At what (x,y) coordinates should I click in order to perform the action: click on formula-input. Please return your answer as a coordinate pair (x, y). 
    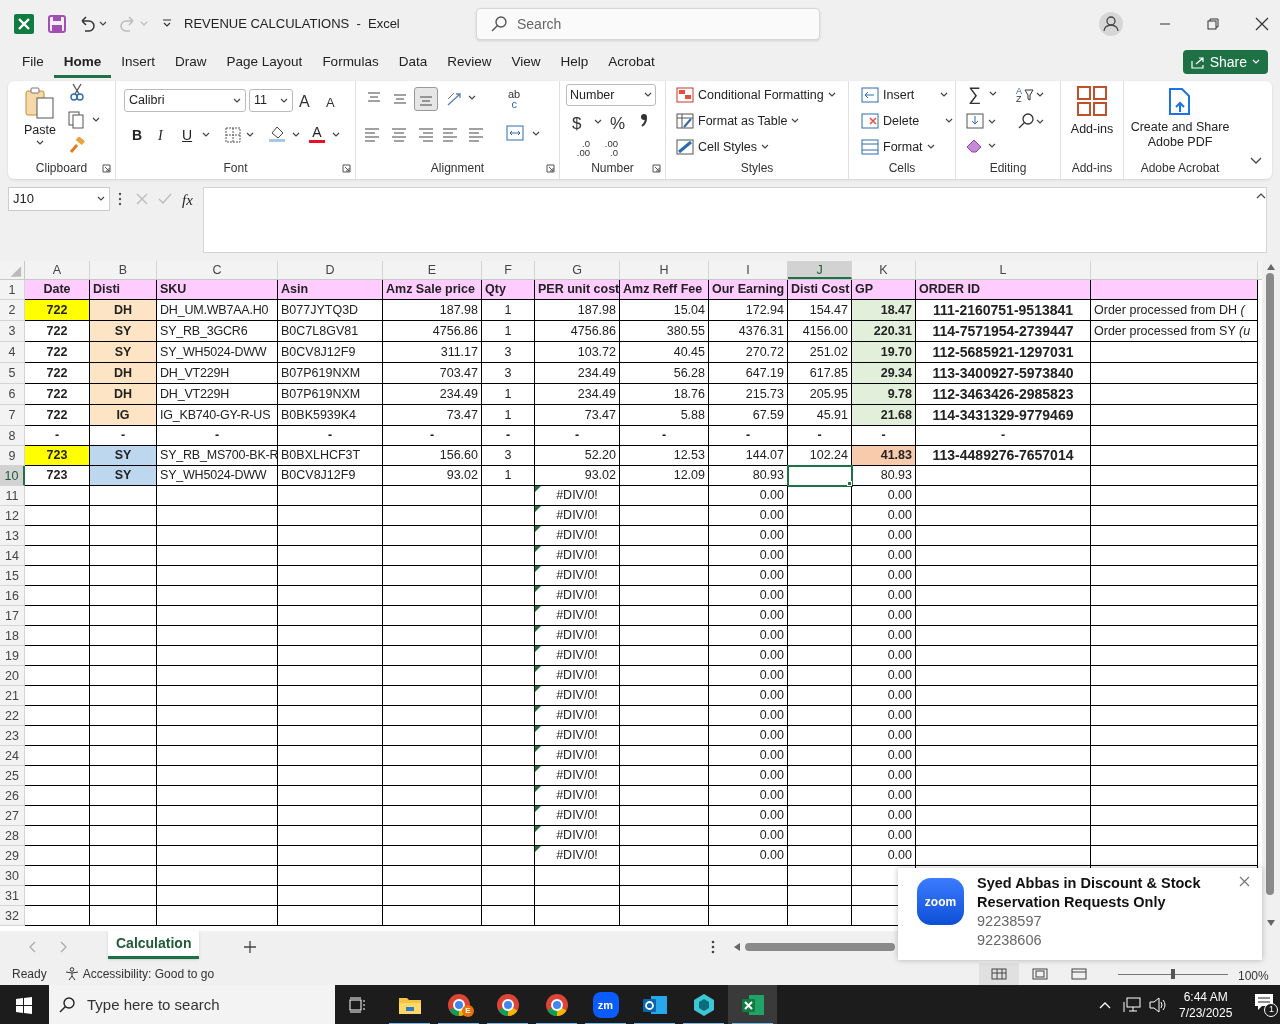
    Looking at the image, I should click on (734, 220).